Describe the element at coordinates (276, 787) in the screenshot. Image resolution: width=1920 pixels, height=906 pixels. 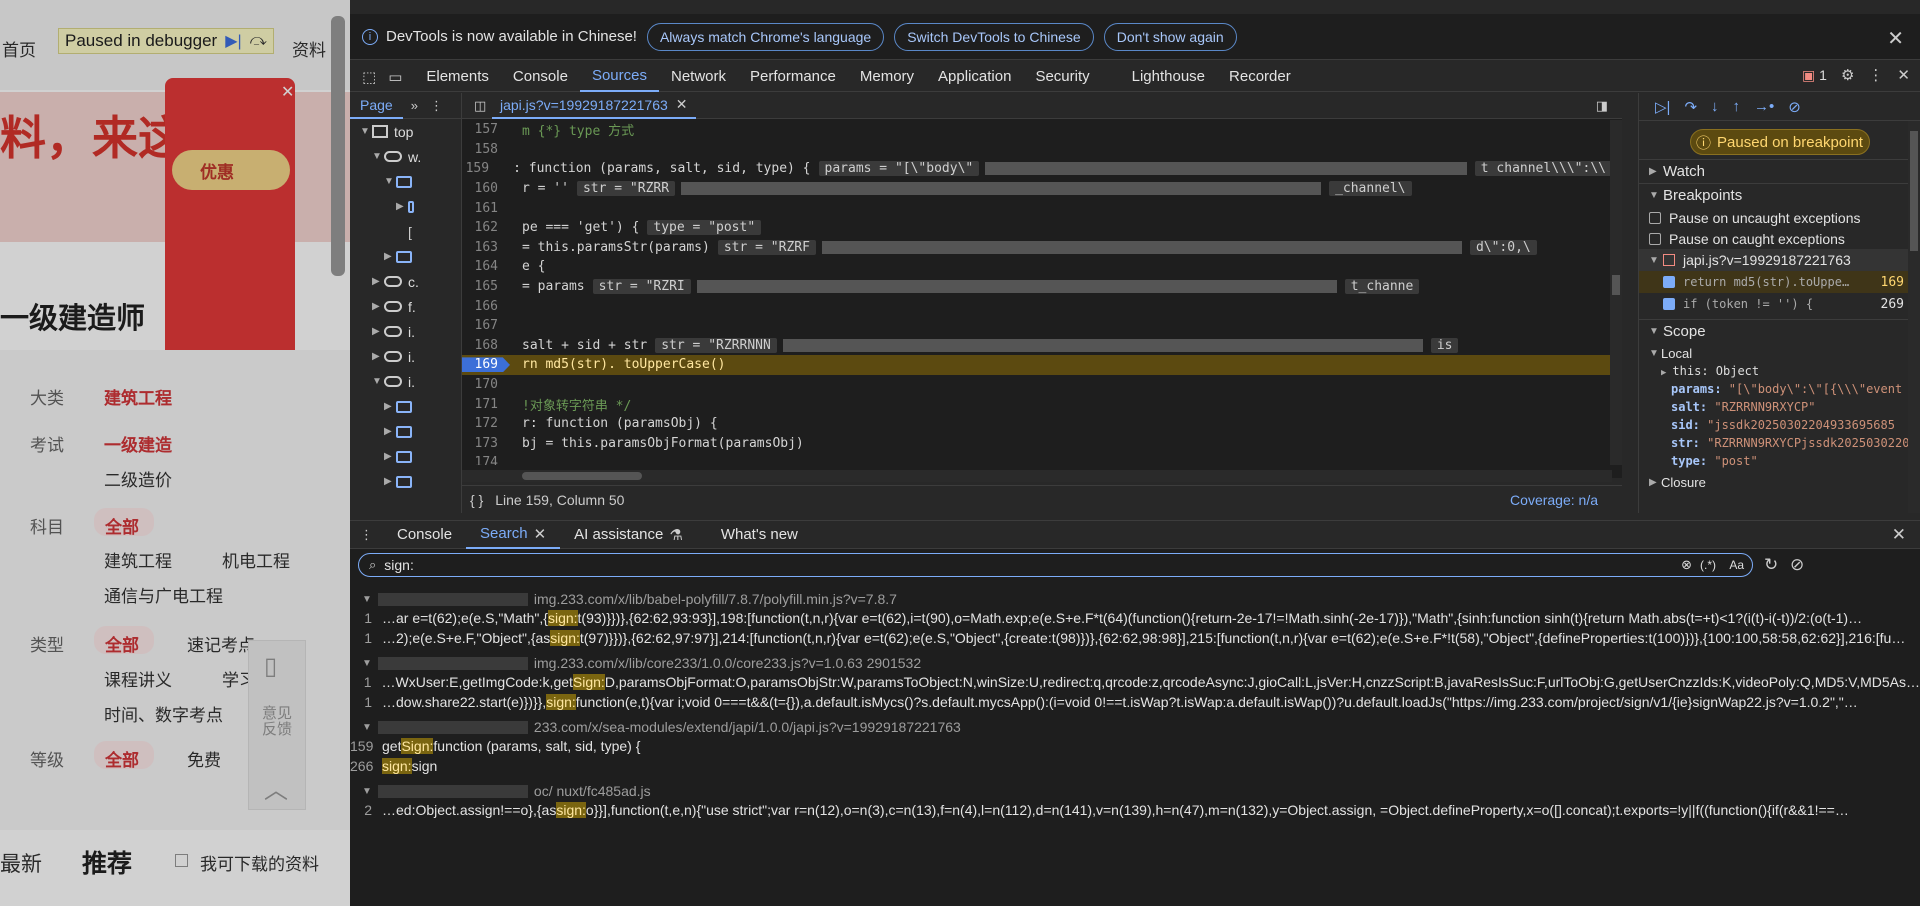
I see `back-to-top-icon: ︿` at that location.